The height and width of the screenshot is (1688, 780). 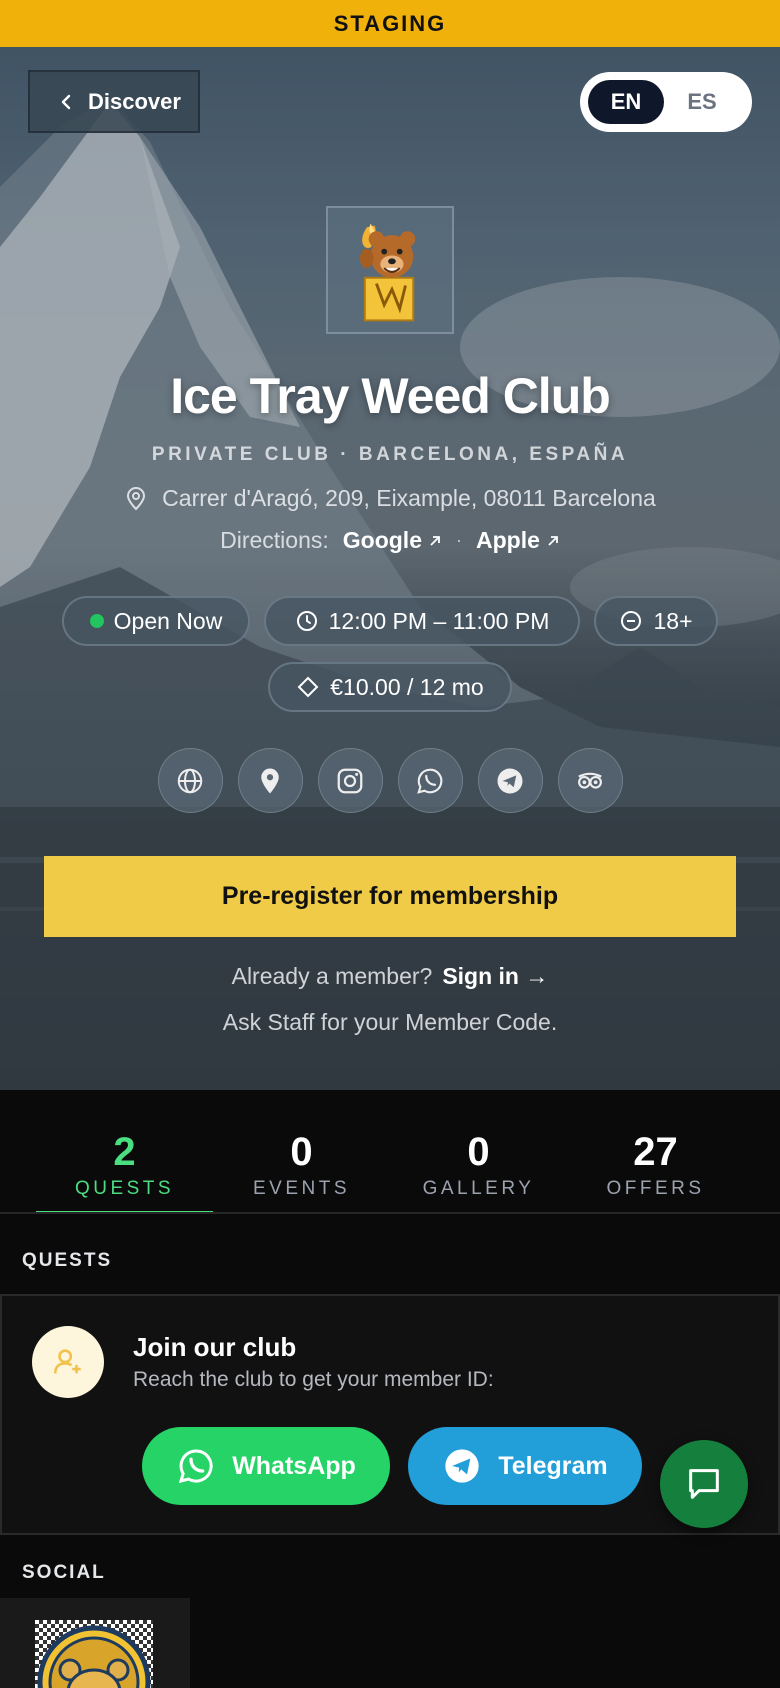 What do you see at coordinates (114, 101) in the screenshot?
I see `back-discover-button: Discover` at bounding box center [114, 101].